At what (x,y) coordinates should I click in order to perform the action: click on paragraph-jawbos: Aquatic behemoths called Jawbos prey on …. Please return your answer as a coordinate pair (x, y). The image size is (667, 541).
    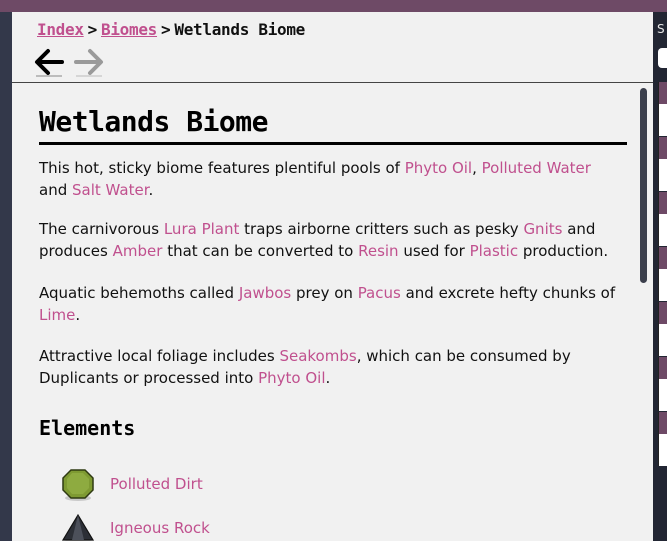
    Looking at the image, I should click on (329, 304).